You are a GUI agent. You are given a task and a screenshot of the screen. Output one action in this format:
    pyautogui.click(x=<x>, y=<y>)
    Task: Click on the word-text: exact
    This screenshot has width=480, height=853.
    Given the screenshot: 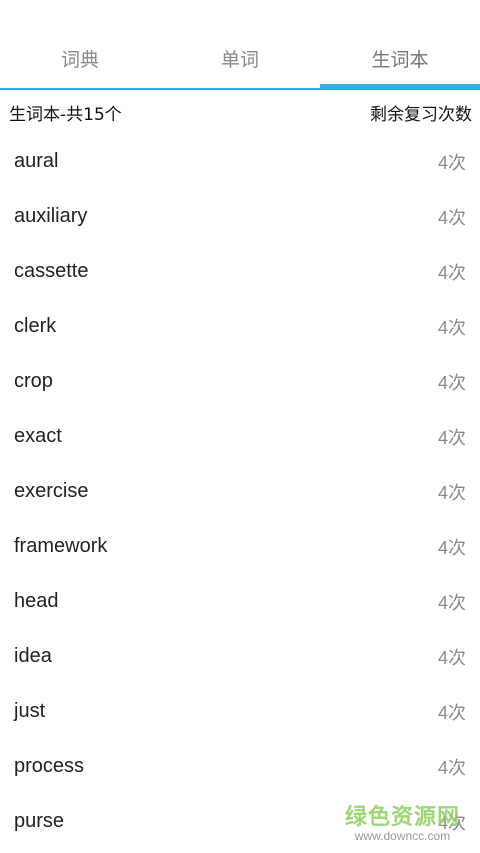 What is the action you would take?
    pyautogui.click(x=38, y=436)
    